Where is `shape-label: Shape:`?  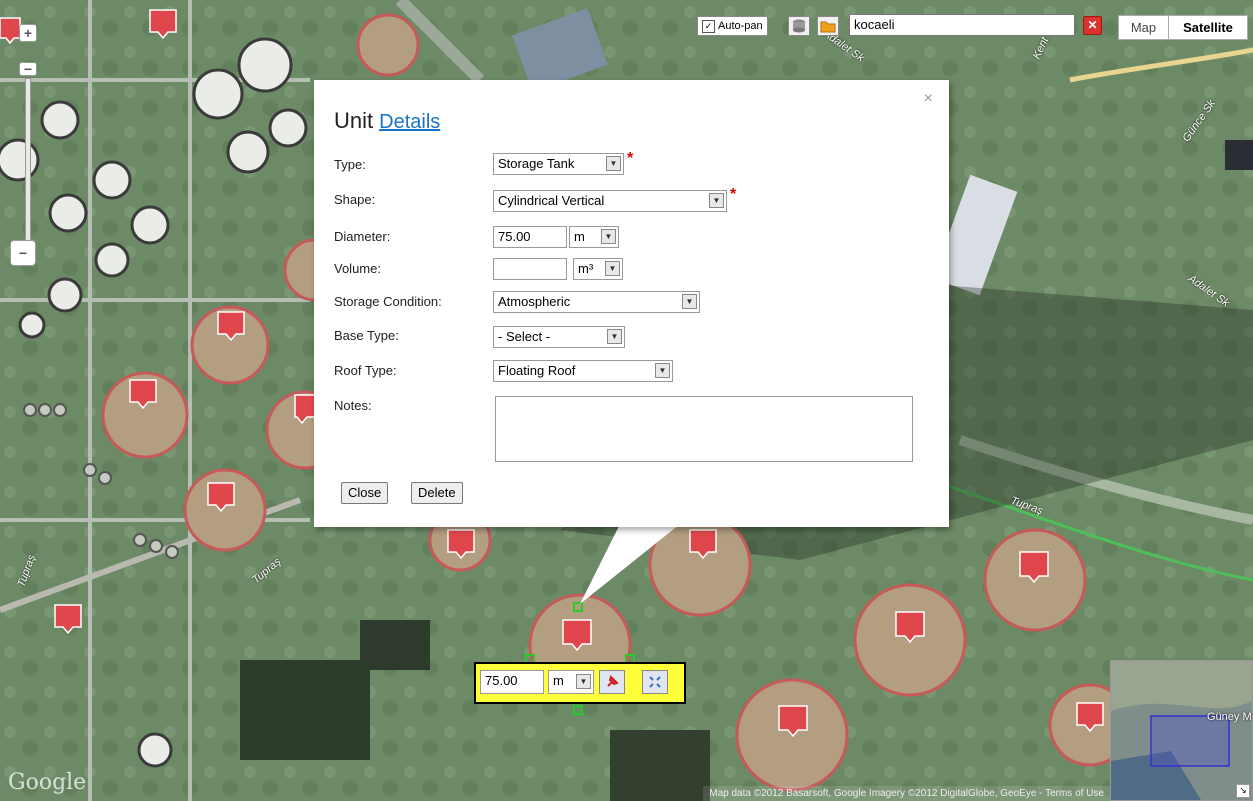 shape-label: Shape: is located at coordinates (355, 199).